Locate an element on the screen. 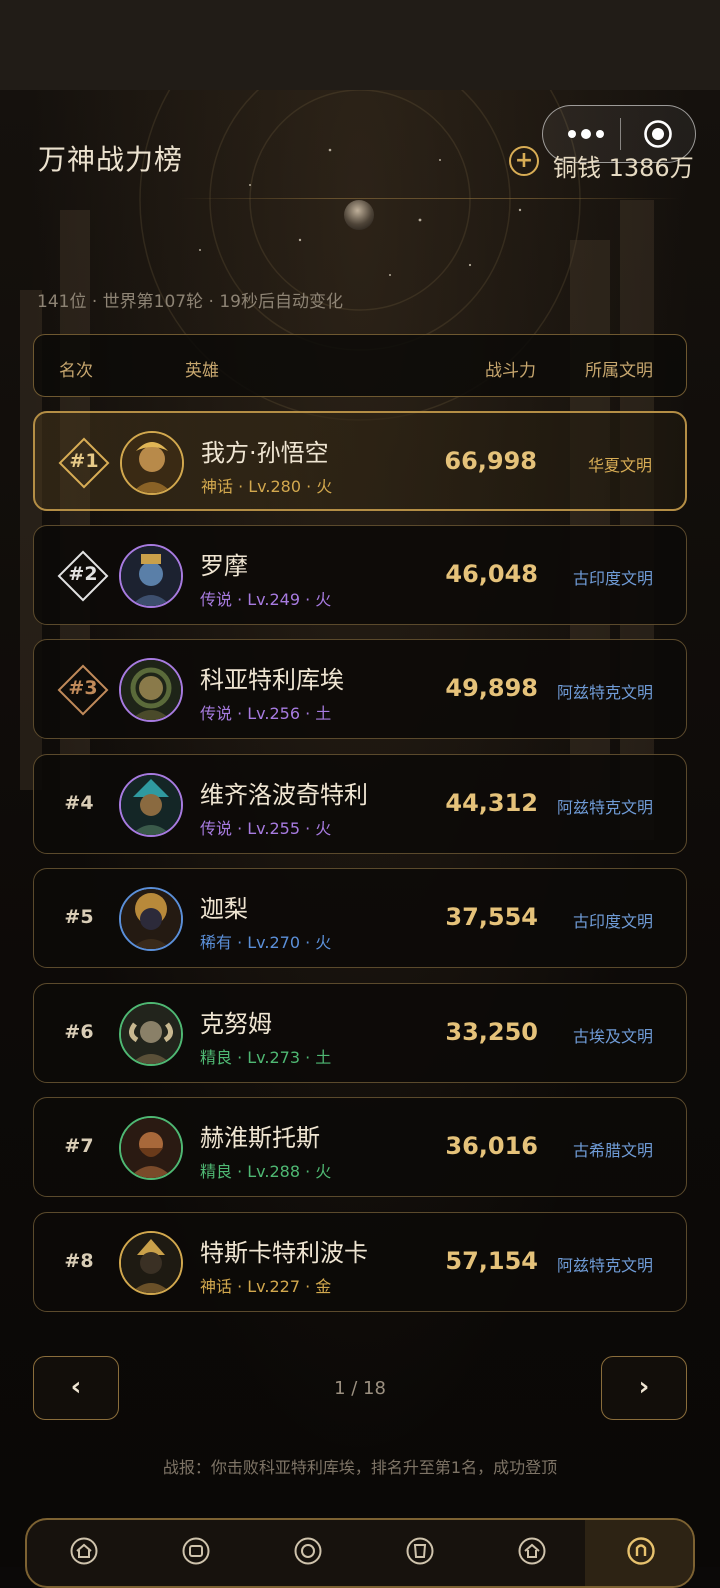  header-civilization: 所属文明 is located at coordinates (619, 371).